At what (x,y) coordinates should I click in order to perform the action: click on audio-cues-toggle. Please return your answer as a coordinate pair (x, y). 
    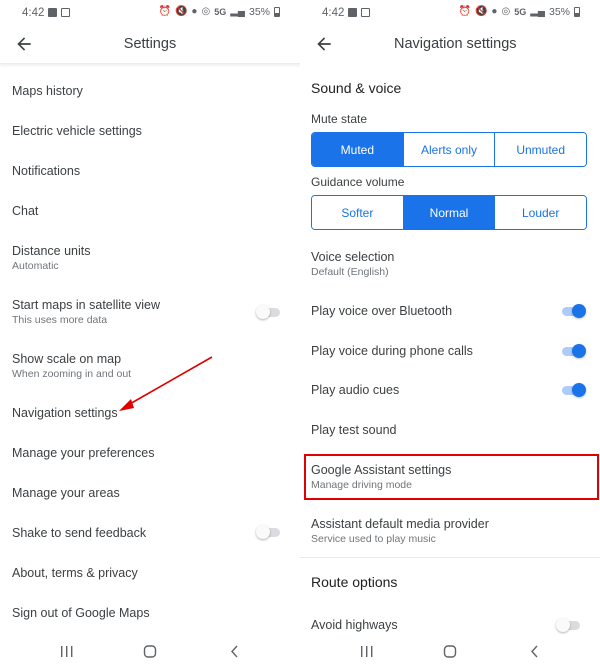
    Looking at the image, I should click on (573, 390).